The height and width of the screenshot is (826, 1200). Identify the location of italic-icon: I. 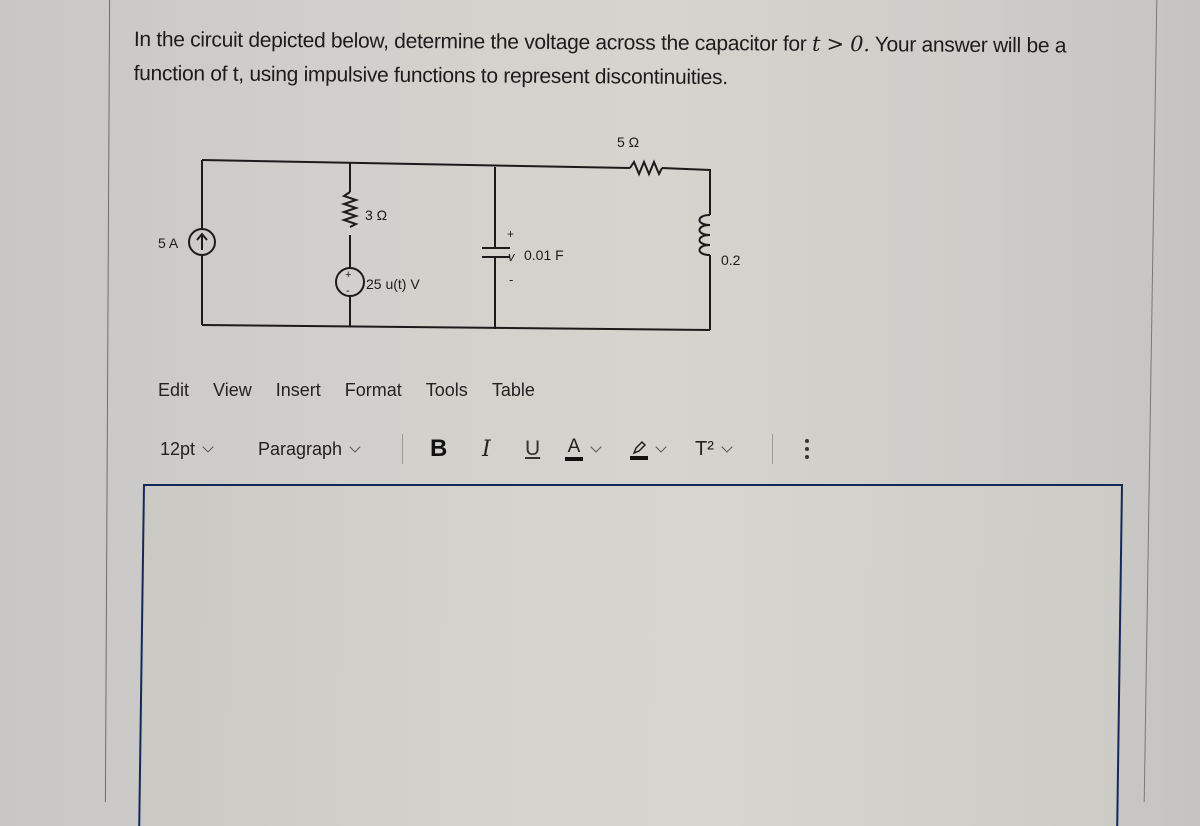
(486, 449).